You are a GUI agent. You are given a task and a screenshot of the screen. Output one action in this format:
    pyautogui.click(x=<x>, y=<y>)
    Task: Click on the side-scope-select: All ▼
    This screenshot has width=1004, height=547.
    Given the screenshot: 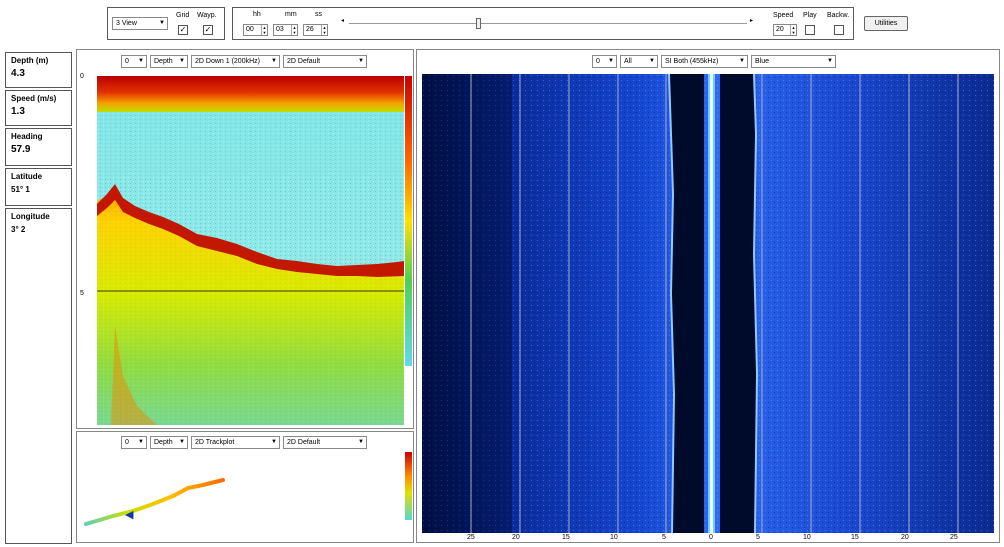 What is the action you would take?
    pyautogui.click(x=639, y=61)
    